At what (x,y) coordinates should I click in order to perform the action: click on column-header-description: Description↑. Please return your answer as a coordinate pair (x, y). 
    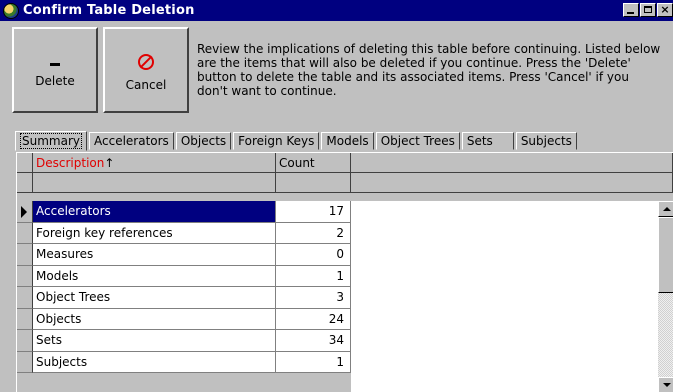
    Looking at the image, I should click on (154, 163).